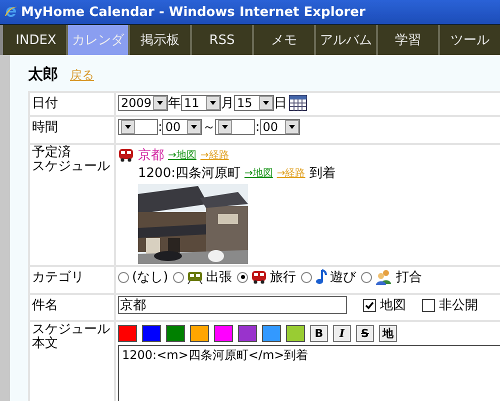 The width and height of the screenshot is (500, 401). What do you see at coordinates (11, 12) in the screenshot?
I see `browser-logo-icon` at bounding box center [11, 12].